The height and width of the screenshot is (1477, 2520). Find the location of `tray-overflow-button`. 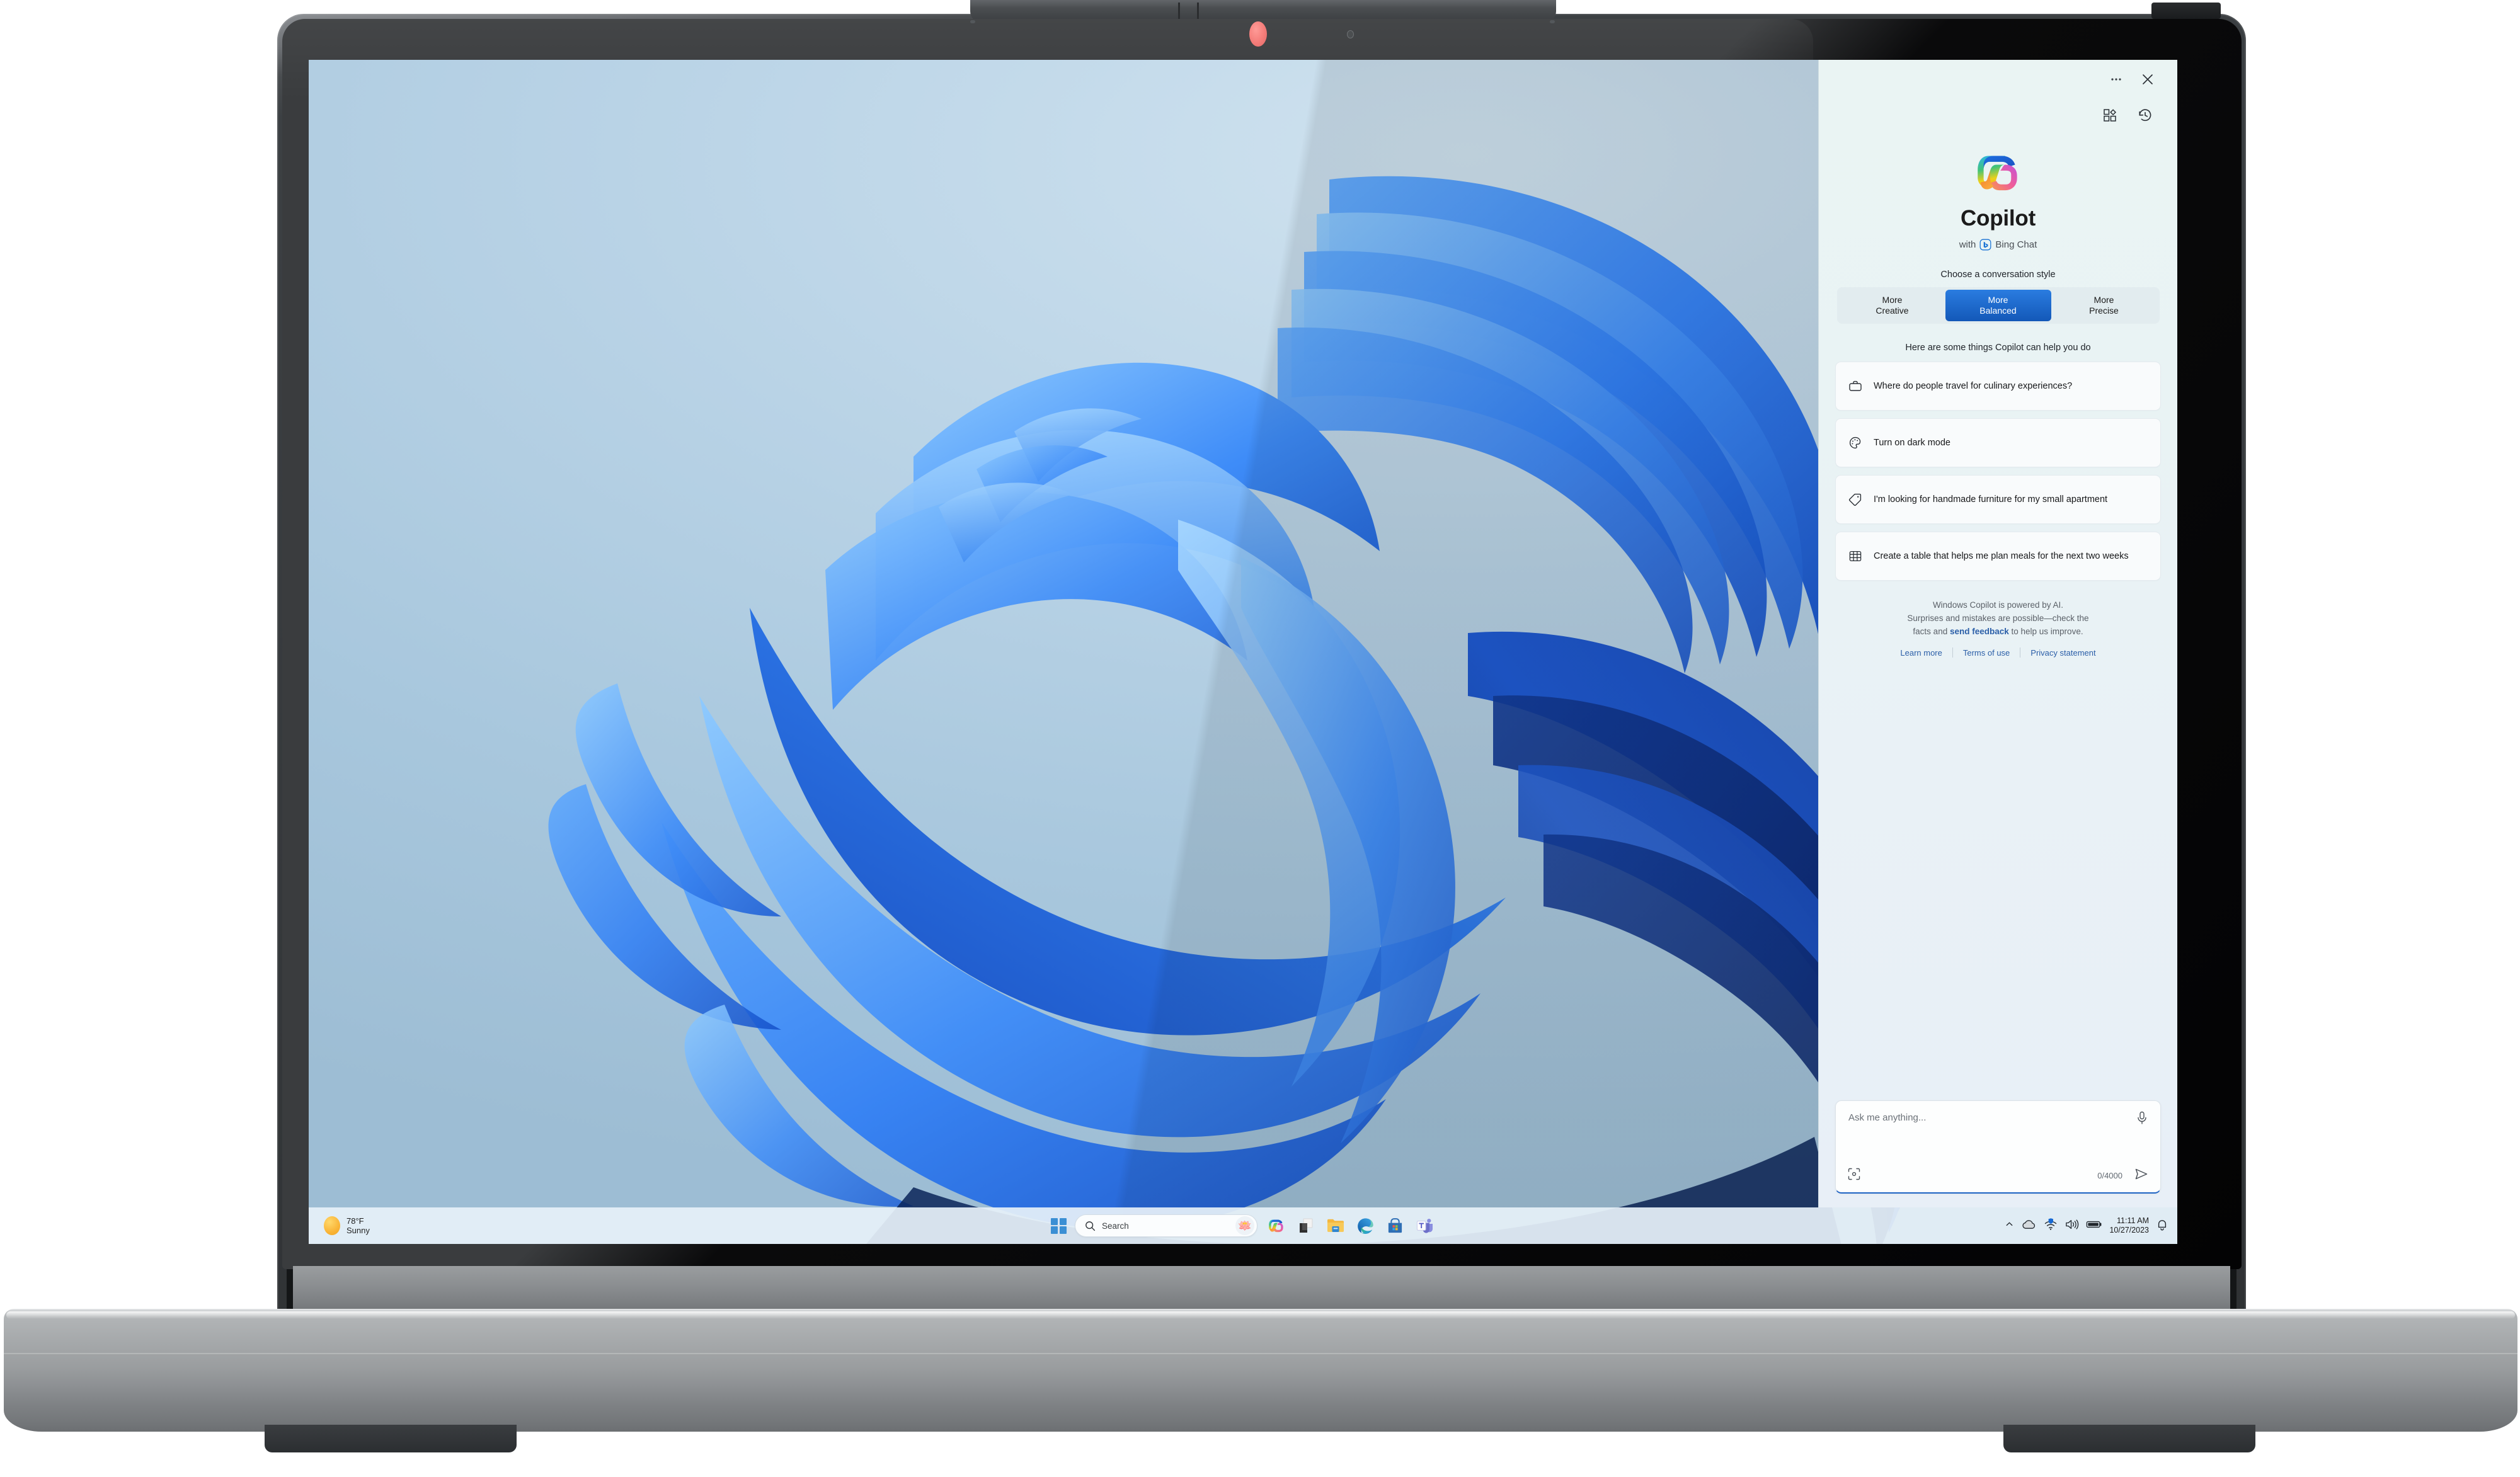

tray-overflow-button is located at coordinates (2009, 1225).